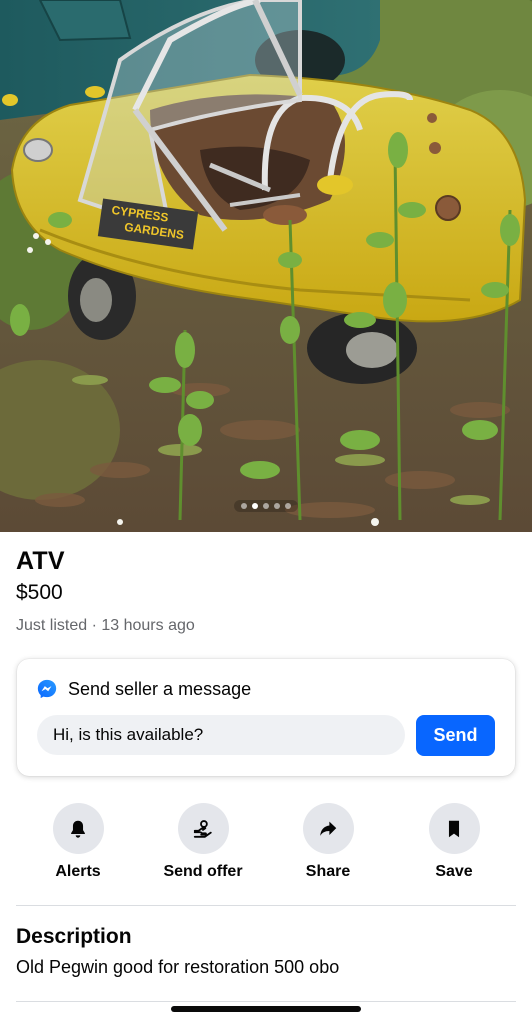 The image size is (532, 1023). Describe the element at coordinates (202, 828) in the screenshot. I see `offer-icon` at that location.